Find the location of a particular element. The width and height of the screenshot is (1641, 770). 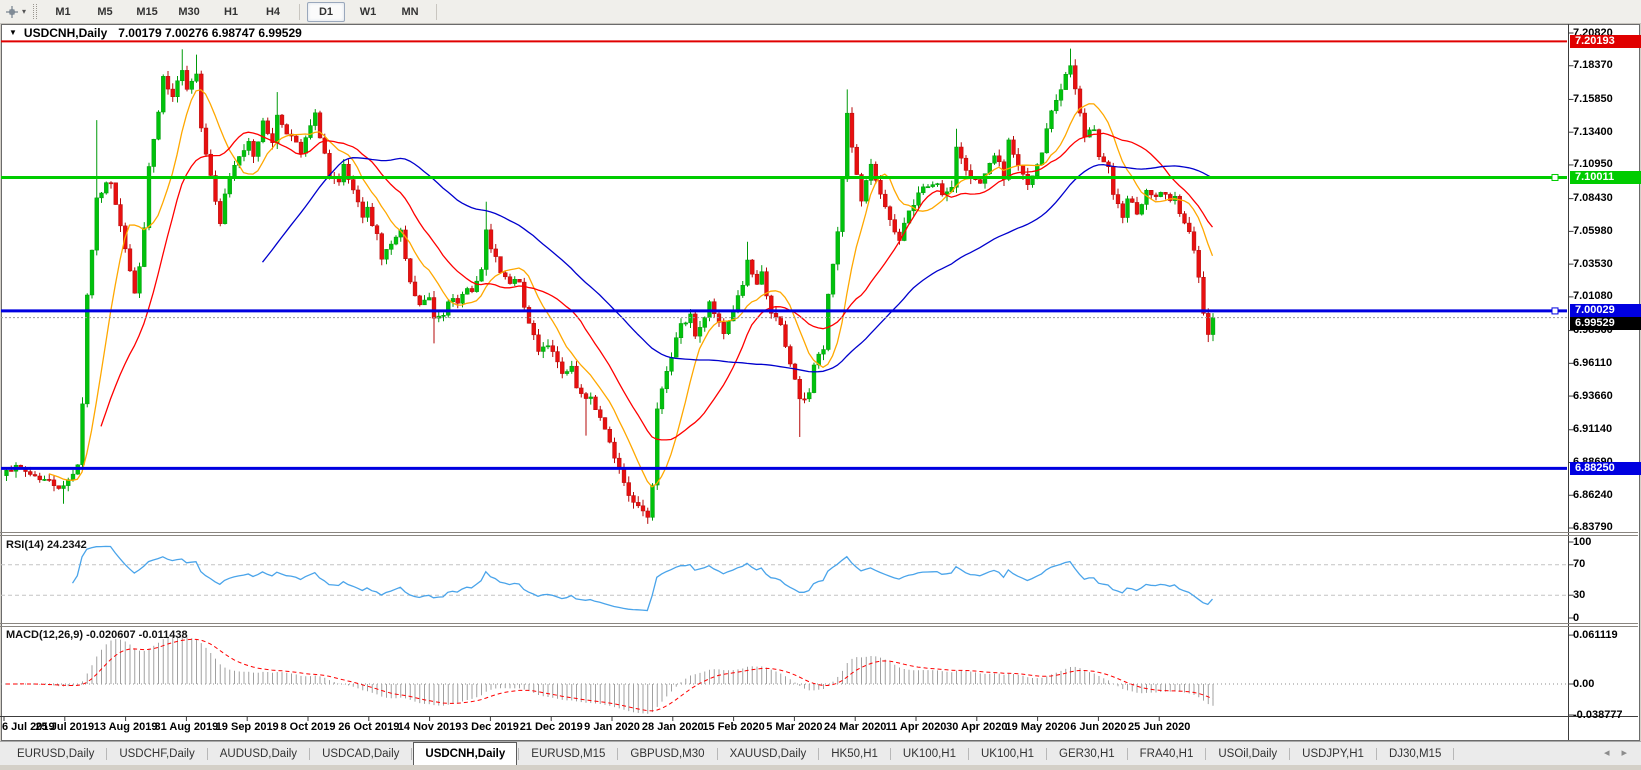

tab-scroll-arrows: ◂ ▸ is located at coordinates (1615, 752).